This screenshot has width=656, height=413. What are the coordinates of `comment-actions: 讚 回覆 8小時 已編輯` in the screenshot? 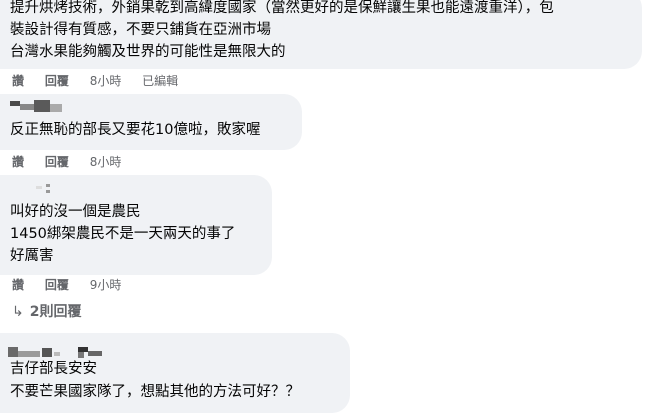 It's located at (103, 80).